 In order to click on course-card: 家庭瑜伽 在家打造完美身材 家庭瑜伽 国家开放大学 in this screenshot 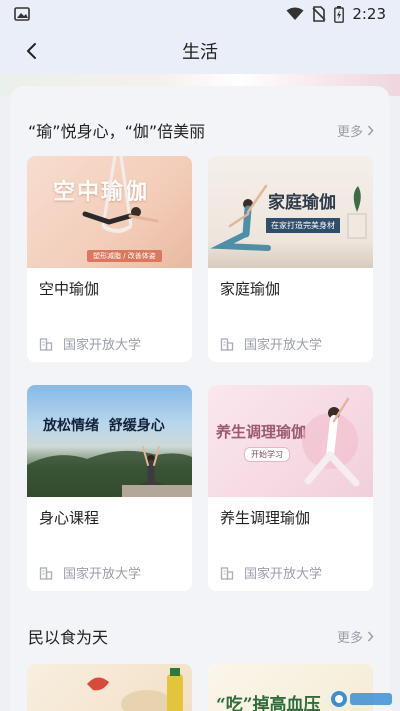, I will do `click(290, 259)`.